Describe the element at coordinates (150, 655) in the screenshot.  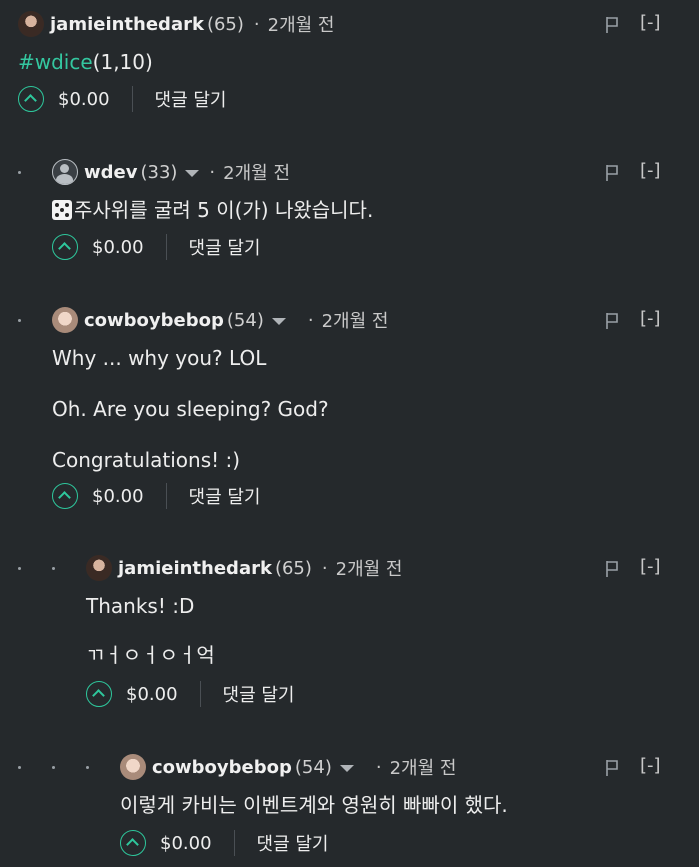
I see `comment-text: ㄲㅓㅇㅓㅇㅓ억` at that location.